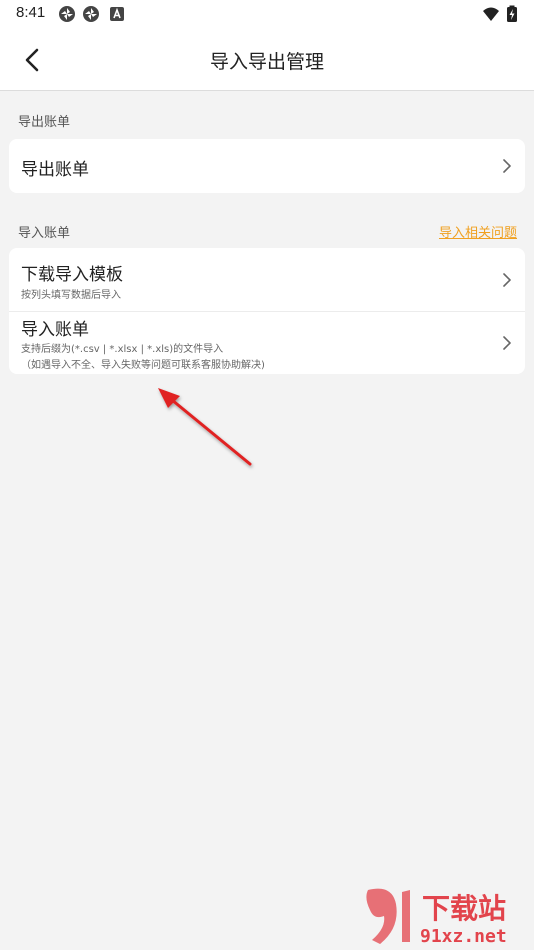 The width and height of the screenshot is (534, 950). Describe the element at coordinates (55, 330) in the screenshot. I see `import-bill-title: 导入账单` at that location.